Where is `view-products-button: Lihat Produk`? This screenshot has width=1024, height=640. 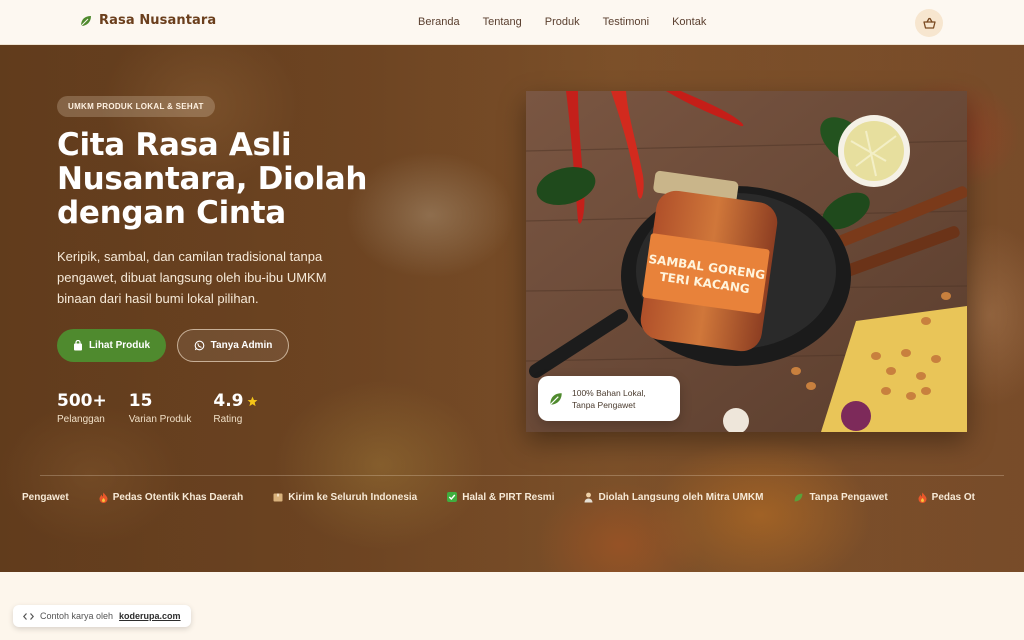
view-products-button: Lihat Produk is located at coordinates (111, 345).